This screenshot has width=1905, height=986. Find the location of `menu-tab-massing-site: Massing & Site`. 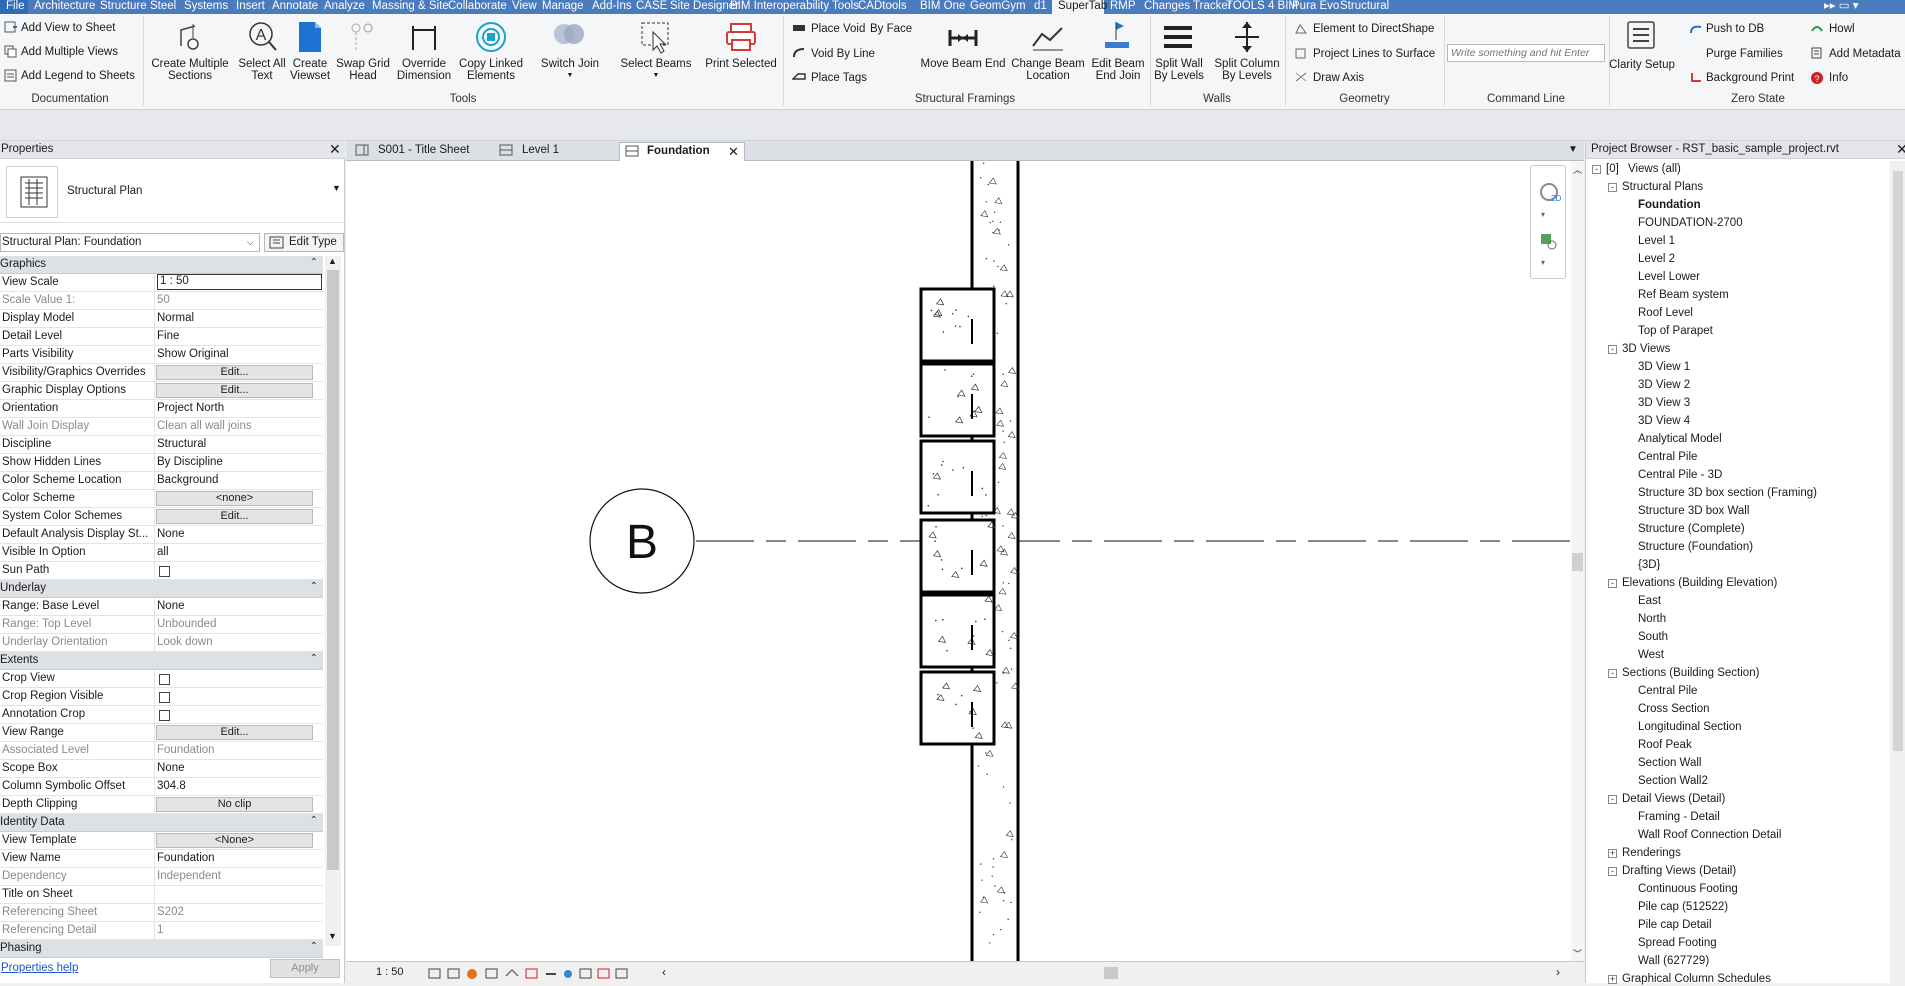

menu-tab-massing-site: Massing & Site is located at coordinates (407, 7).